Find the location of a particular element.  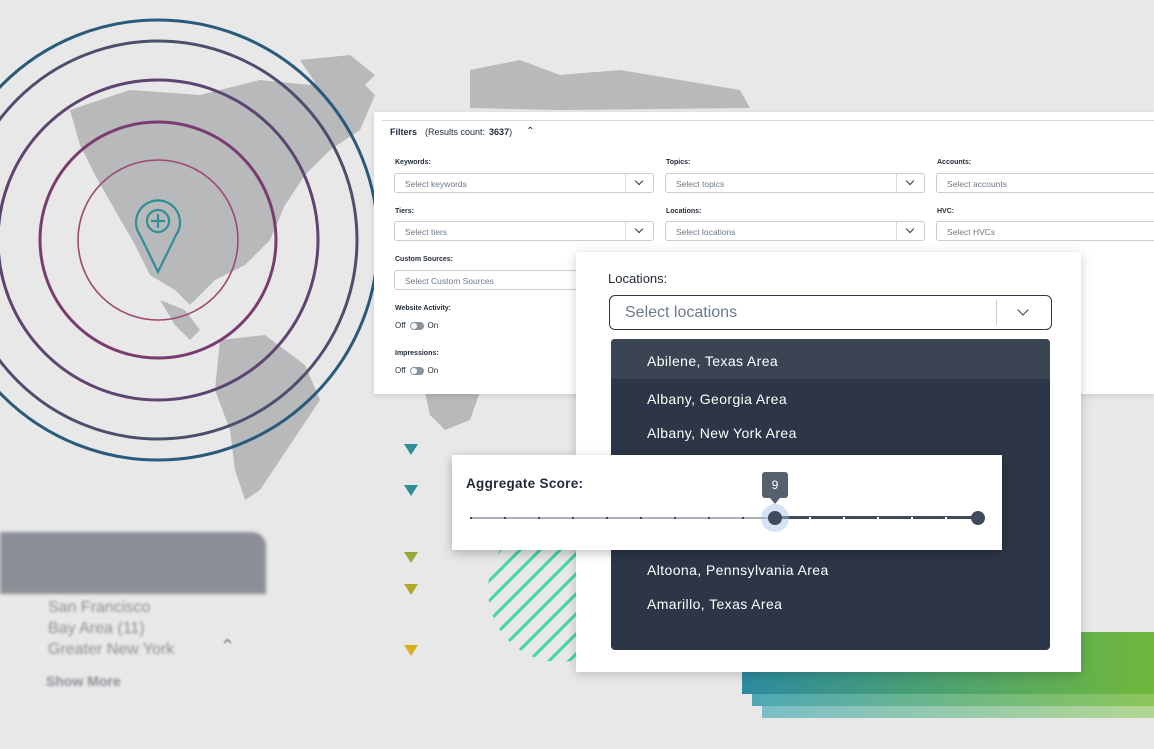

hvc-placeholder: Select HVCs is located at coordinates (971, 232).